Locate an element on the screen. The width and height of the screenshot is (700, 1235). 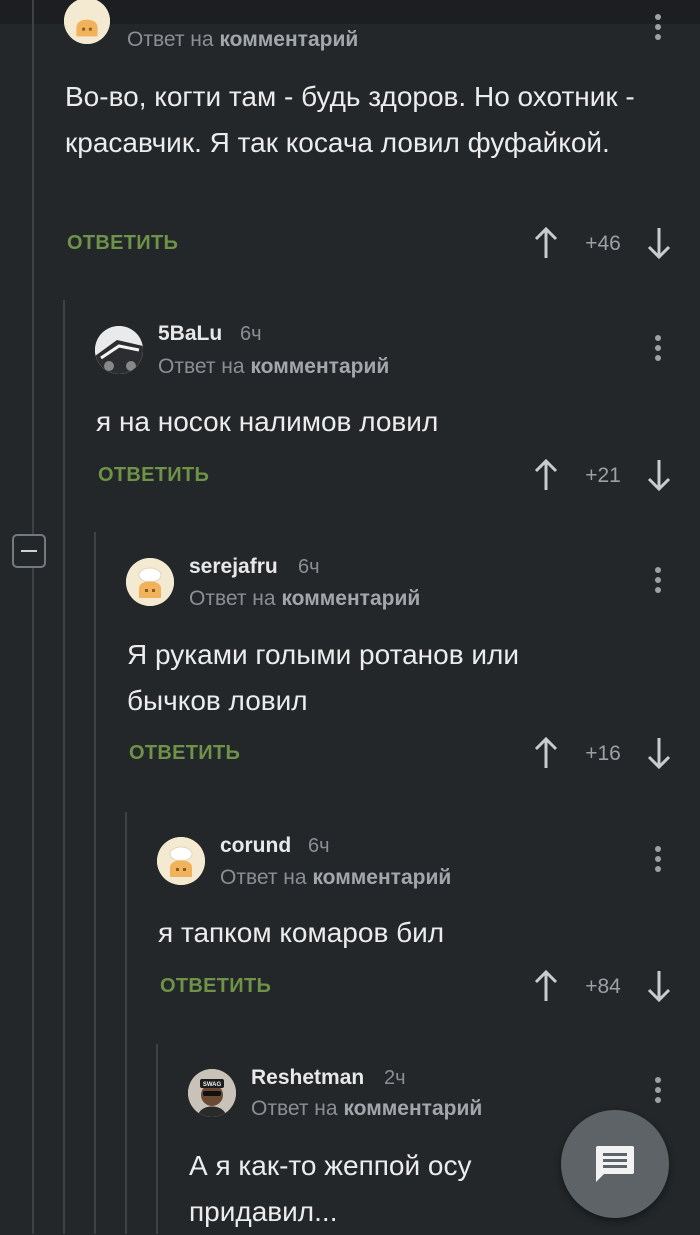
rating-value: +84 is located at coordinates (603, 986).